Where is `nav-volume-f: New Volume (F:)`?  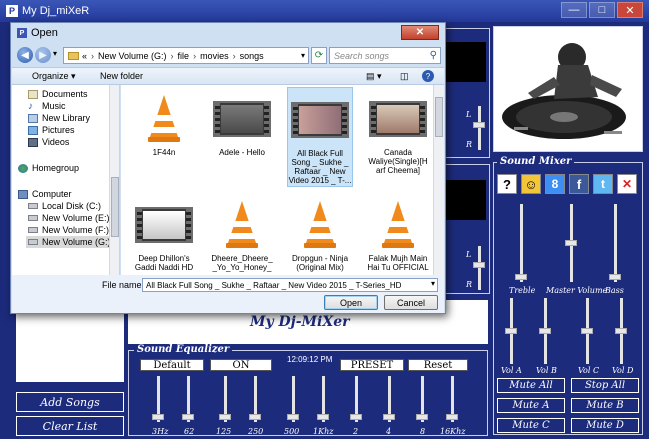 nav-volume-f: New Volume (F:) is located at coordinates (68, 230).